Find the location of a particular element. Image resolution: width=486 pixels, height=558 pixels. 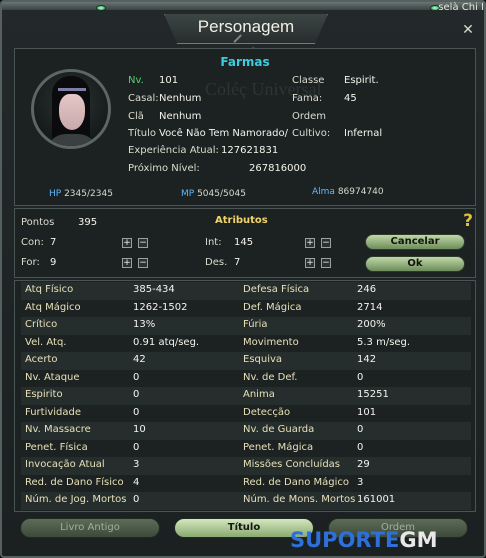

stat-label: Anima is located at coordinates (259, 394).